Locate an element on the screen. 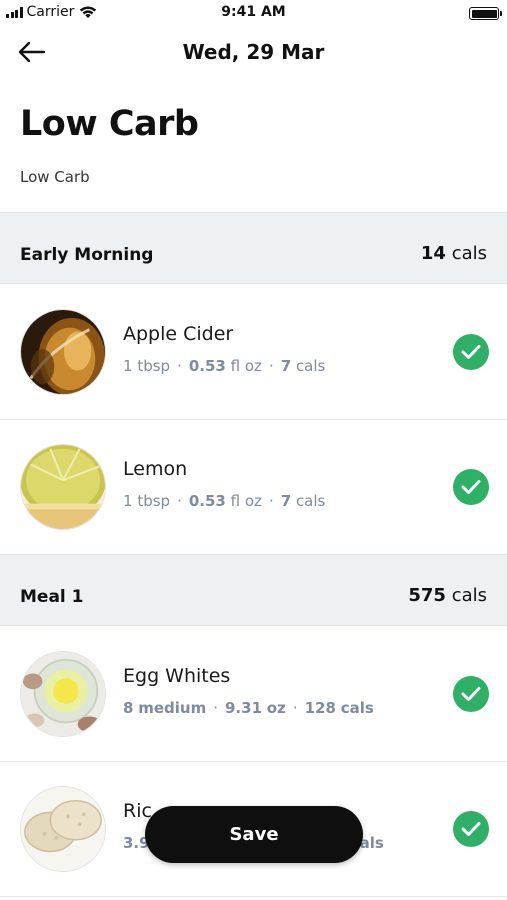  food-amount-unit: medium is located at coordinates (172, 708).